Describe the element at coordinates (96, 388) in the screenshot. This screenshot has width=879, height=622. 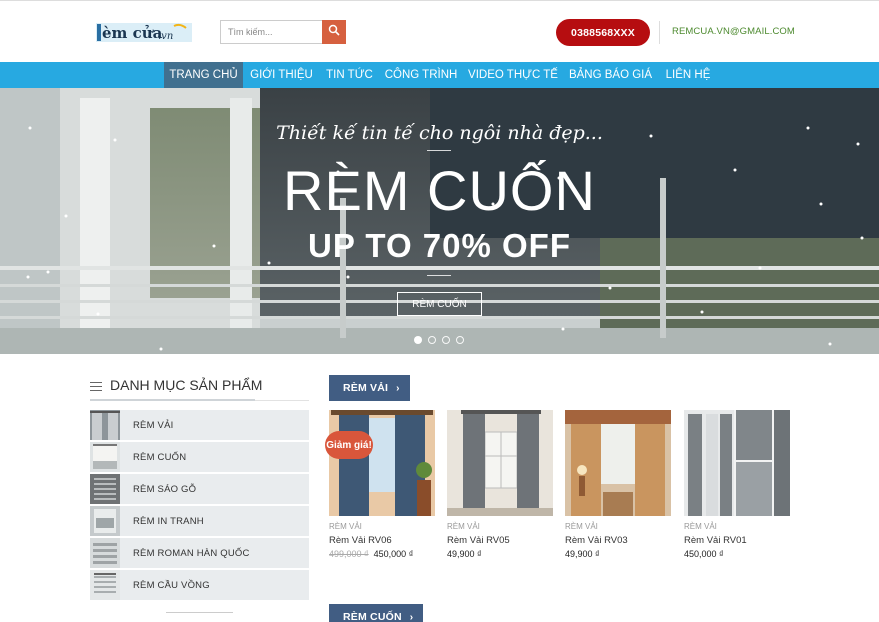
I see `menu-icon` at that location.